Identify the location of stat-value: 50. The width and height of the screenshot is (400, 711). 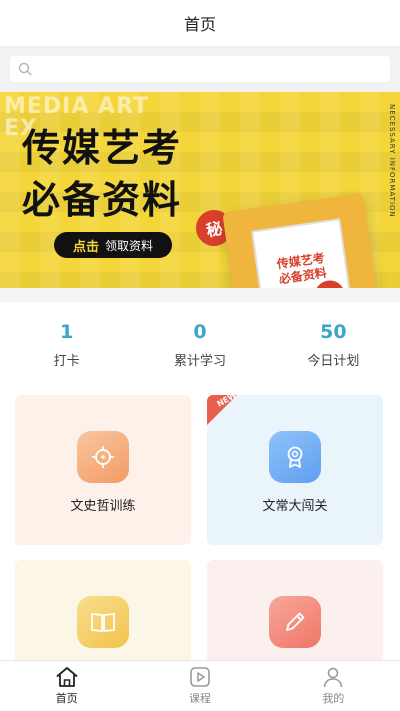
(333, 332).